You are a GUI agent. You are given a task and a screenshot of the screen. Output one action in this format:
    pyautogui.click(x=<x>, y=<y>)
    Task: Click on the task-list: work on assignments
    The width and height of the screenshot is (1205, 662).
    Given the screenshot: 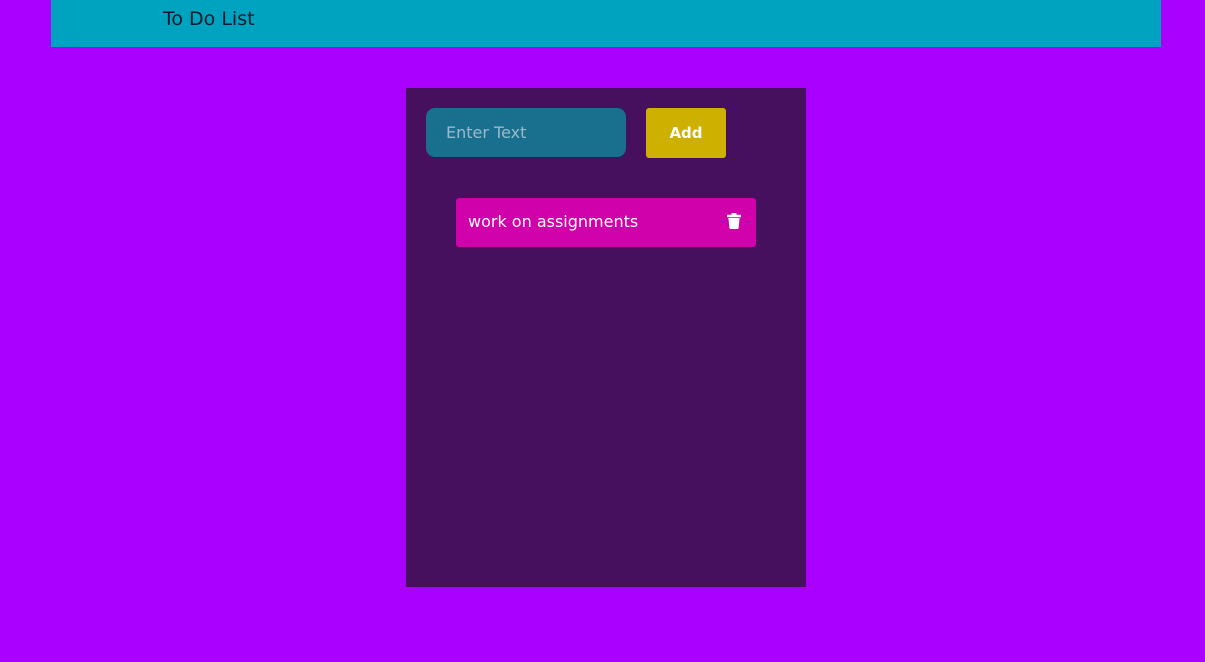 What is the action you would take?
    pyautogui.click(x=606, y=227)
    